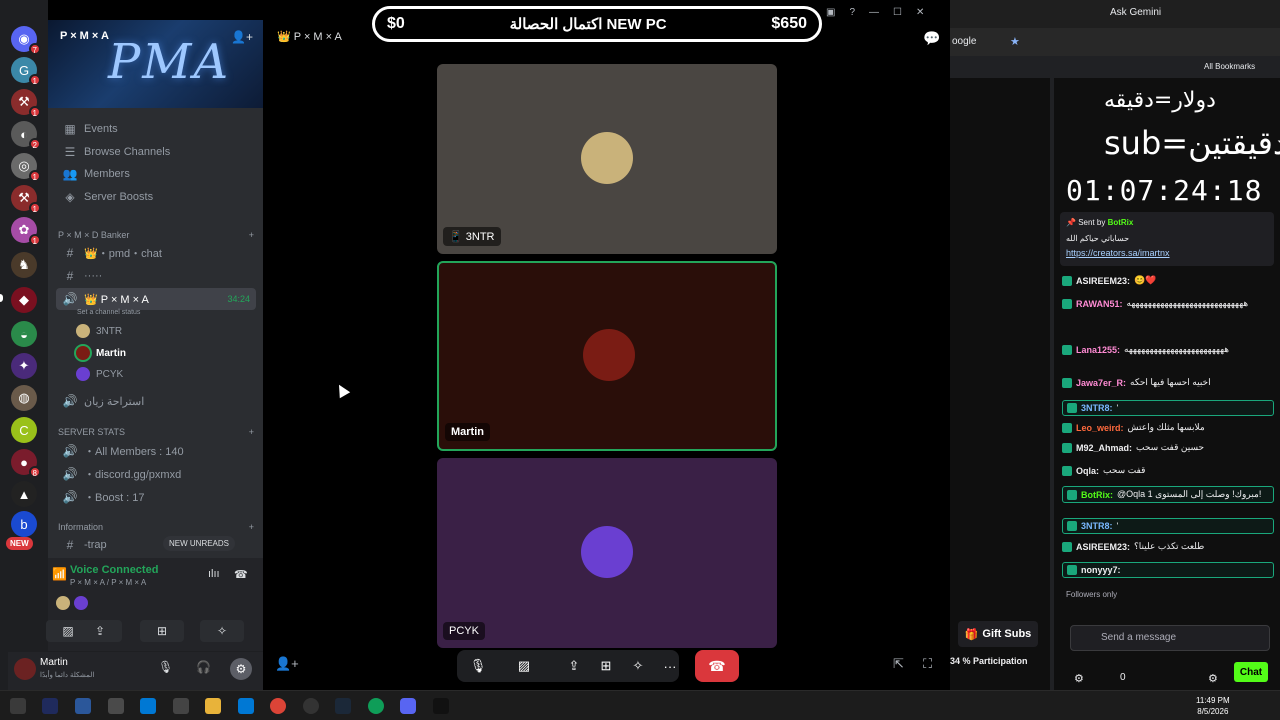 The width and height of the screenshot is (1280, 720). What do you see at coordinates (524, 666) in the screenshot?
I see `camera-off-icon: ▨` at bounding box center [524, 666].